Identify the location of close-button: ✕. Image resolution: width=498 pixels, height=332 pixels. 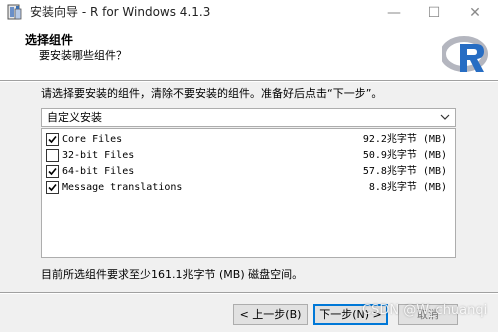
(475, 12).